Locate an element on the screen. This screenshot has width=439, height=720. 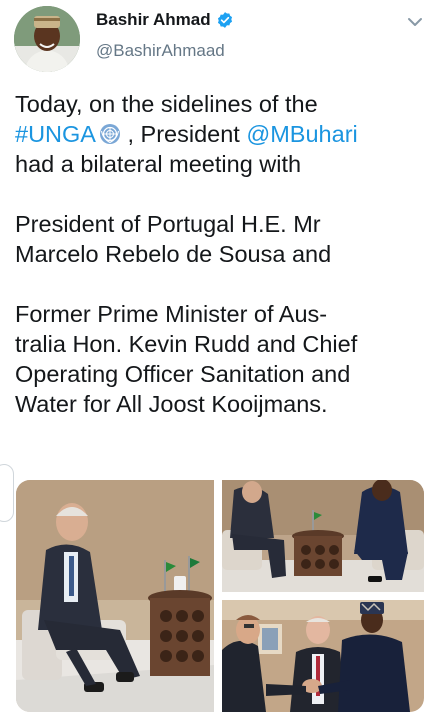
photo-meeting-handshake is located at coordinates (323, 656).